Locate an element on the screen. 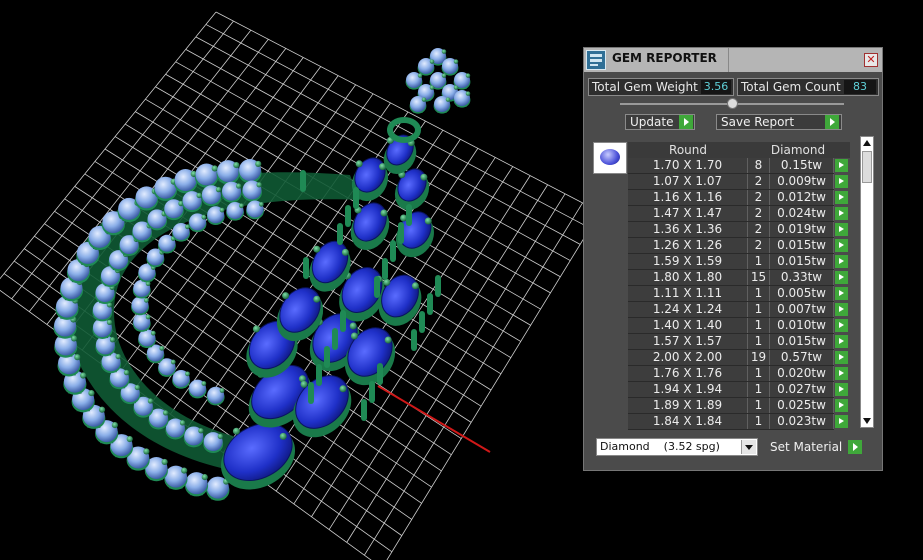 This screenshot has width=923, height=560. table-row: 1.84 X 1.84 1 0.023tw is located at coordinates (739, 422).